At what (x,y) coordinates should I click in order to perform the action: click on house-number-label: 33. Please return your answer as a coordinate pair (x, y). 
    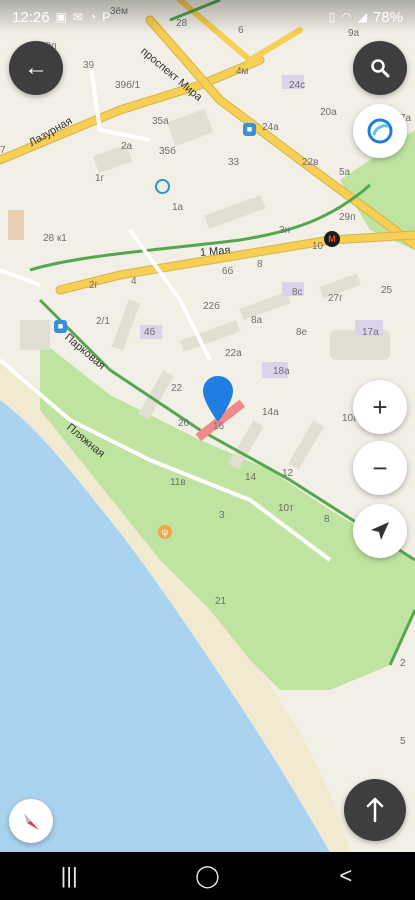
    Looking at the image, I should click on (234, 162).